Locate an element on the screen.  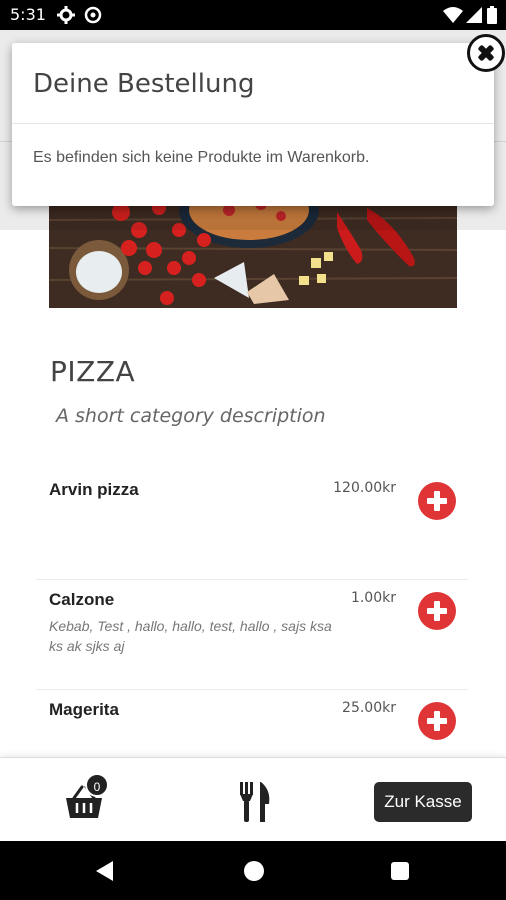
gear-icon is located at coordinates (66, 15).